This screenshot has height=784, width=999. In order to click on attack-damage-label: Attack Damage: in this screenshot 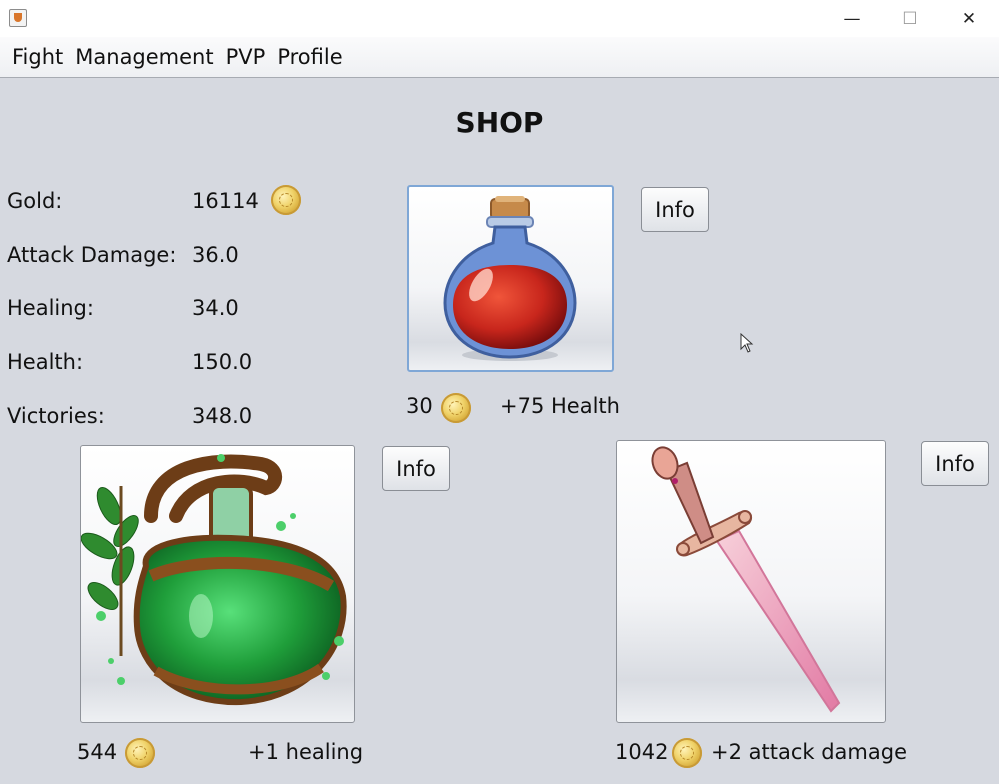, I will do `click(92, 255)`.